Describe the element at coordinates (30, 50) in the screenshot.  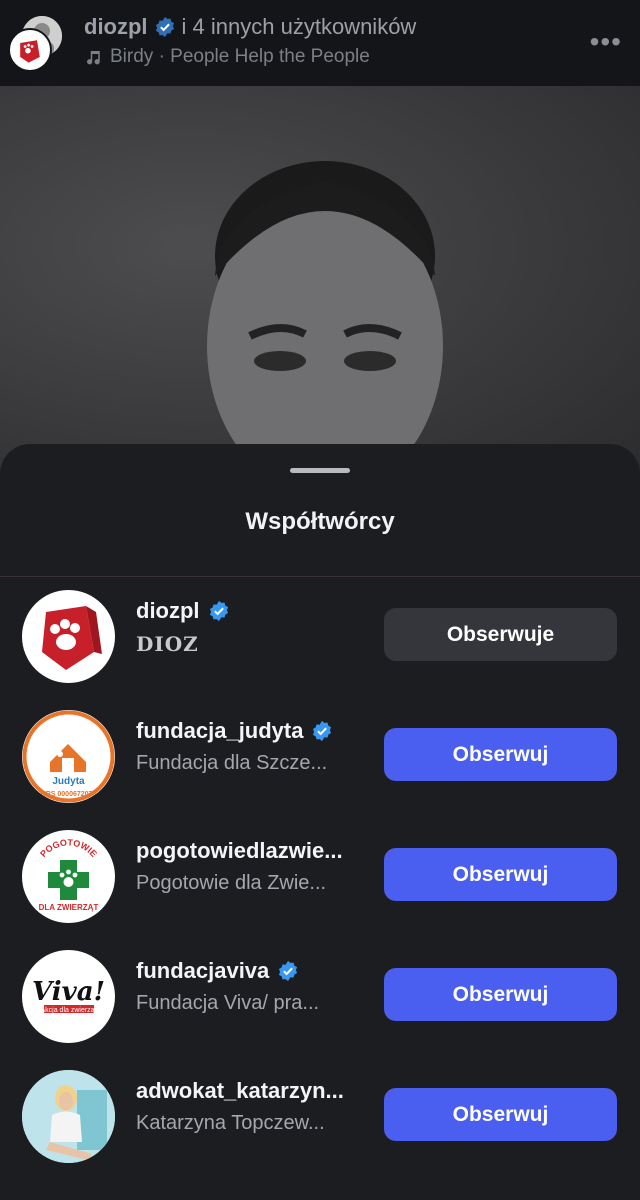
I see `avatar-dioz-small` at that location.